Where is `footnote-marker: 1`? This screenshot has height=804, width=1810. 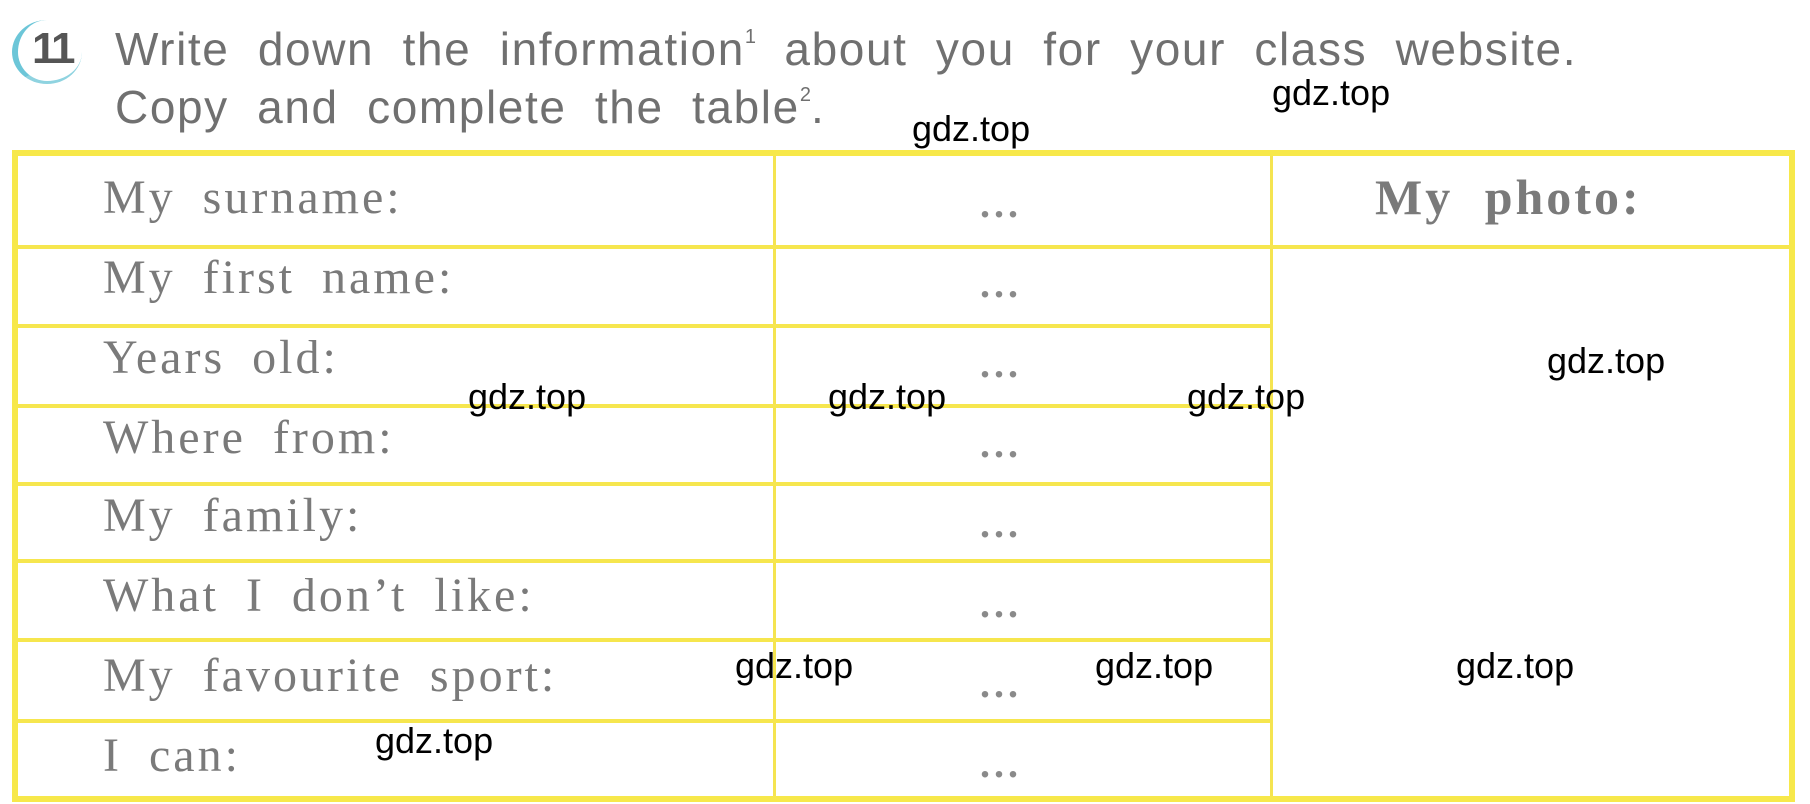
footnote-marker: 1 is located at coordinates (750, 37).